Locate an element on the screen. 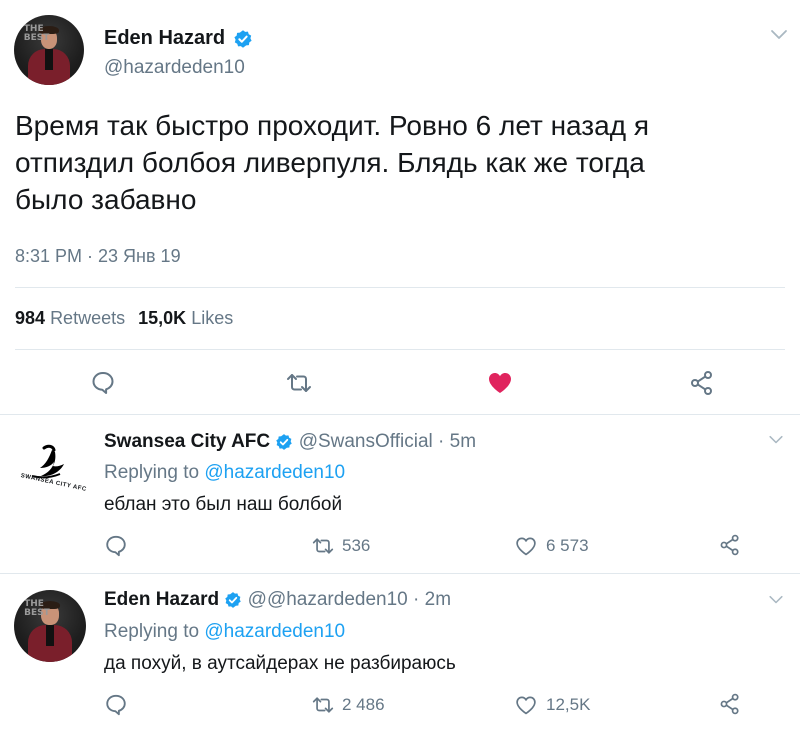  reply-text: еблан это был наш болбой is located at coordinates (223, 504).